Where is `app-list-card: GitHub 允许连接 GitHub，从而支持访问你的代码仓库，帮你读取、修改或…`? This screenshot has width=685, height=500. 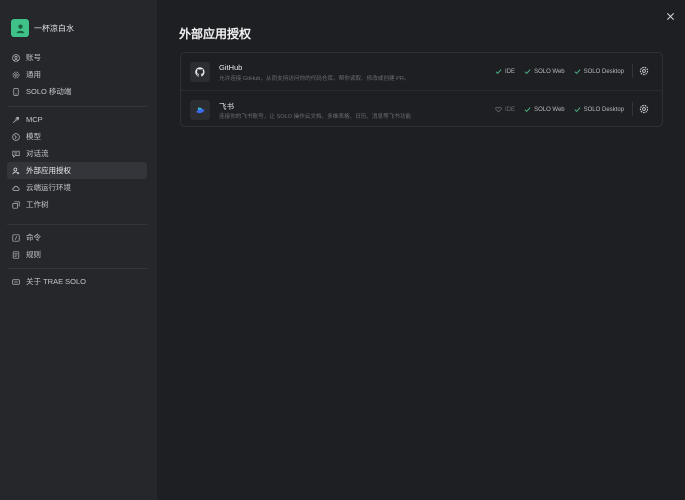 app-list-card: GitHub 允许连接 GitHub，从而支持访问你的代码仓库，帮你读取、修改或… is located at coordinates (421, 89).